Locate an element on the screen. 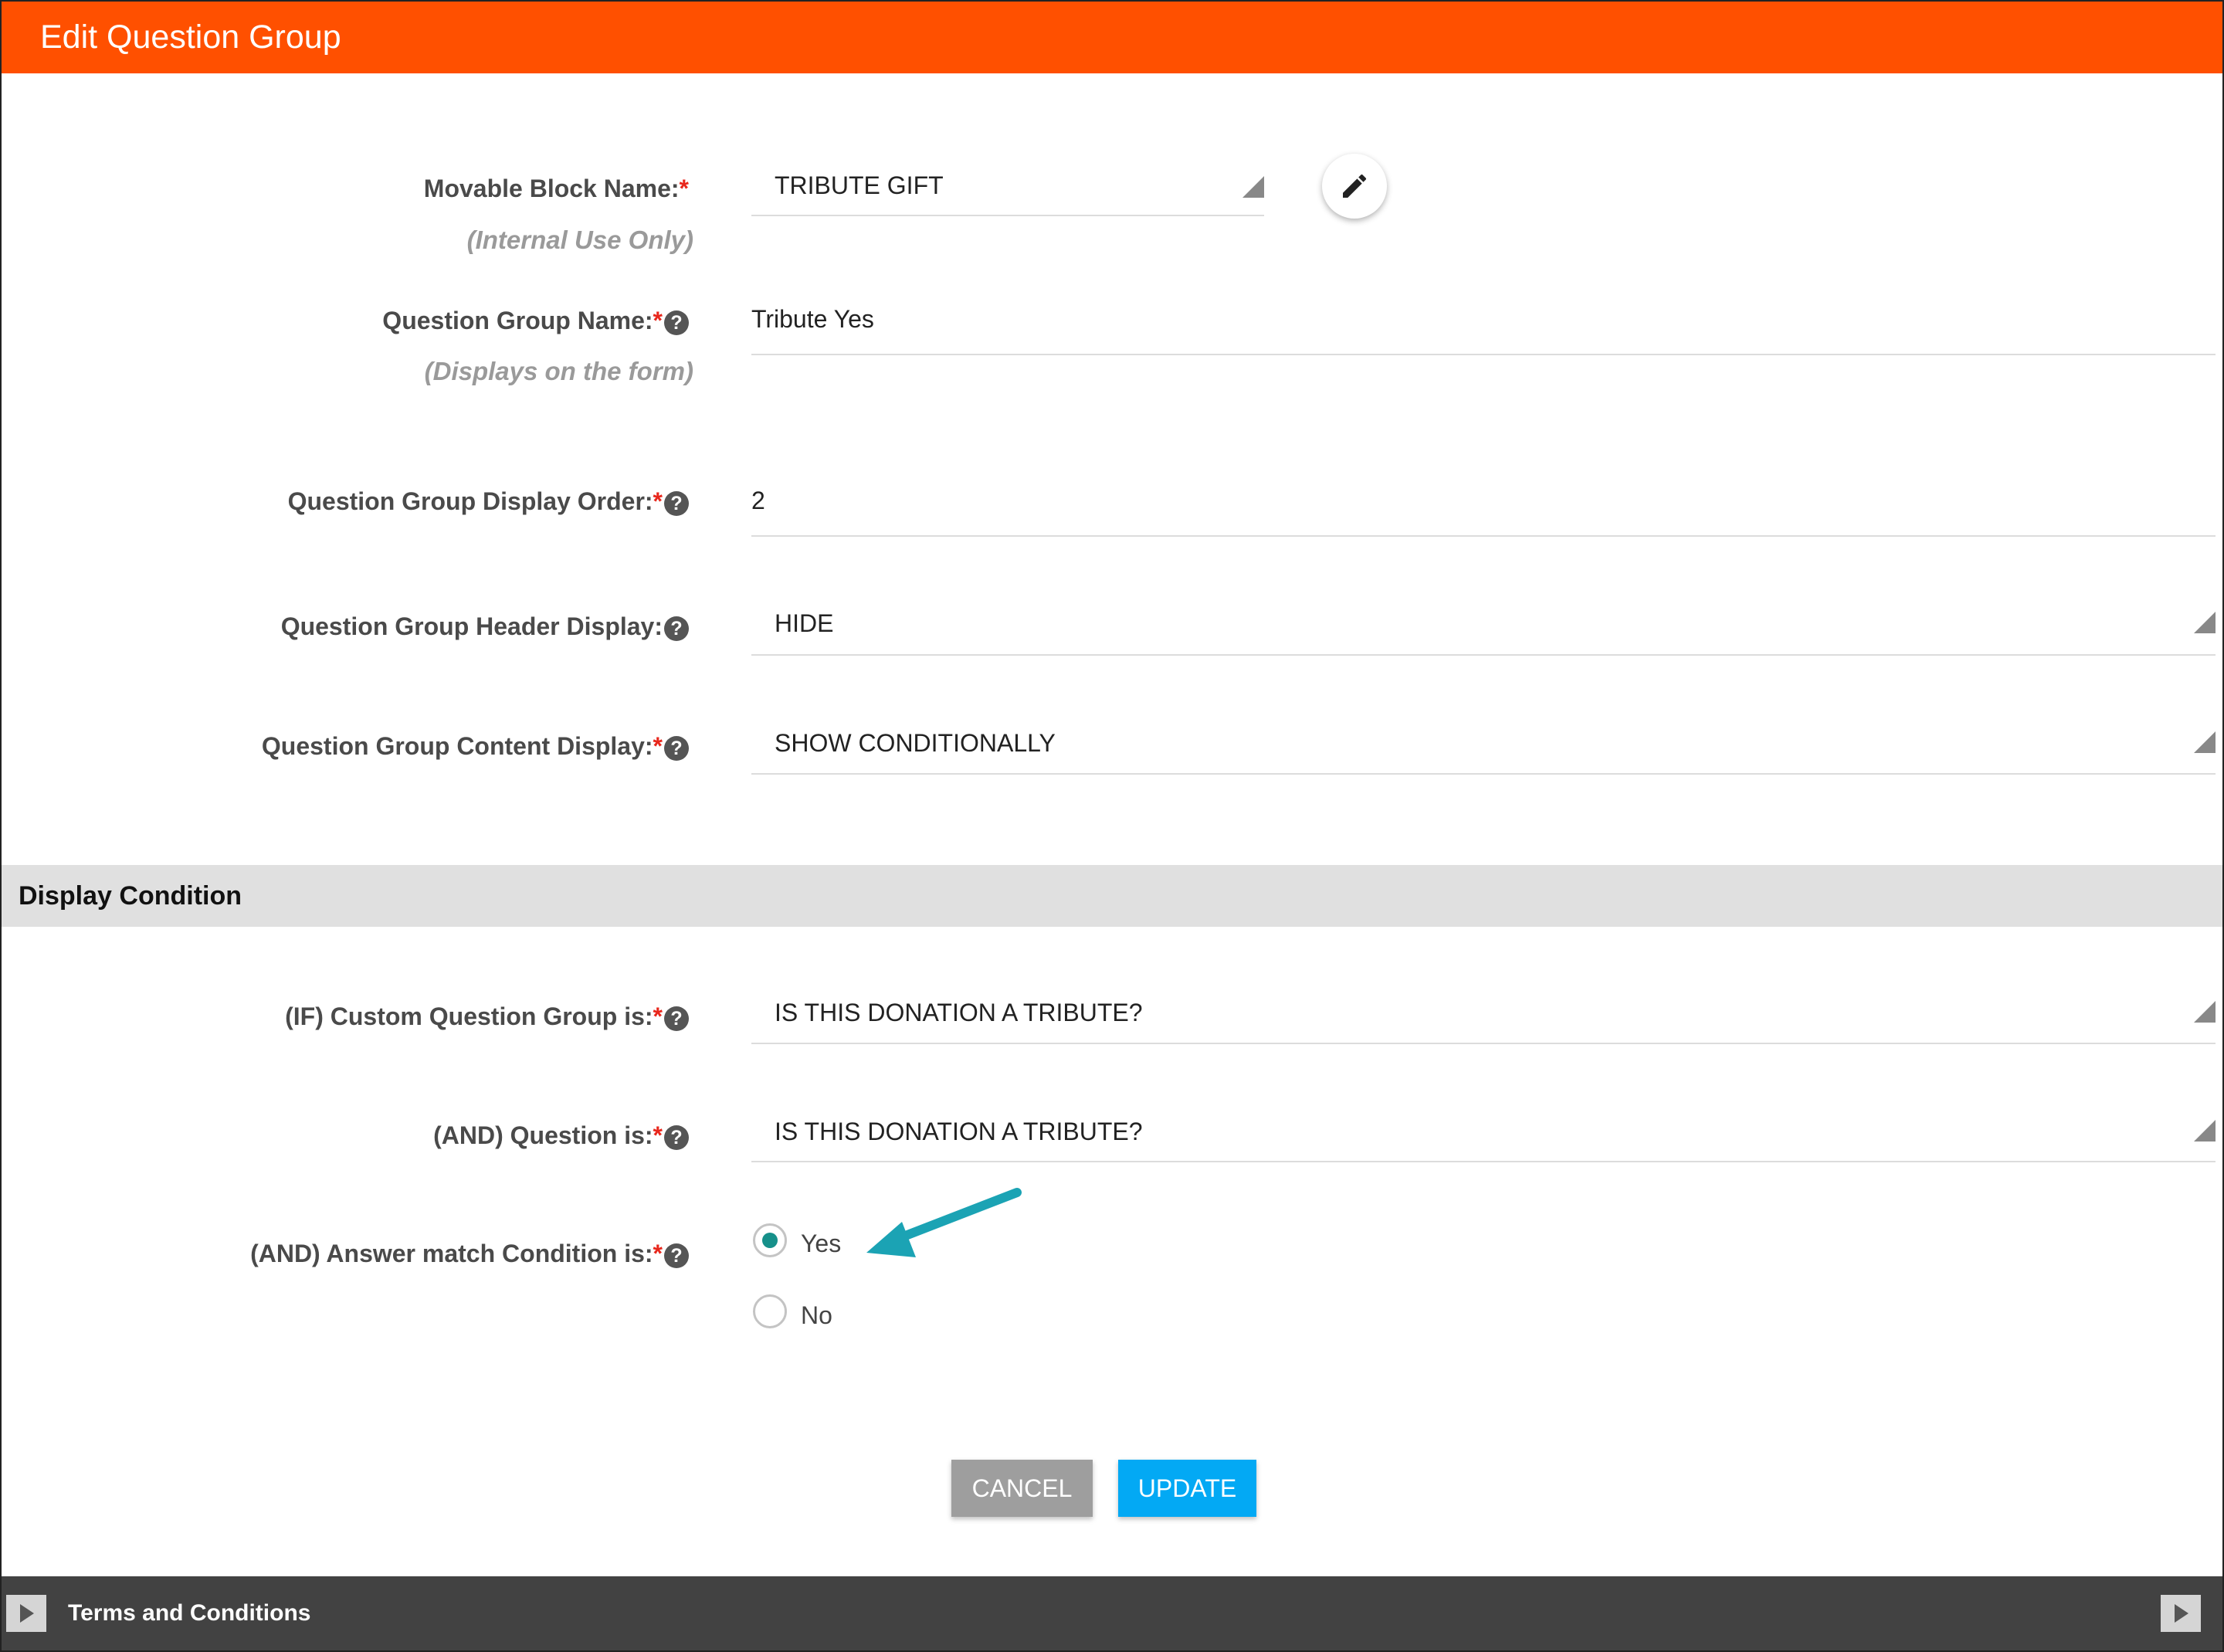 This screenshot has width=2224, height=1652. update-button: UPDATE is located at coordinates (1187, 1488).